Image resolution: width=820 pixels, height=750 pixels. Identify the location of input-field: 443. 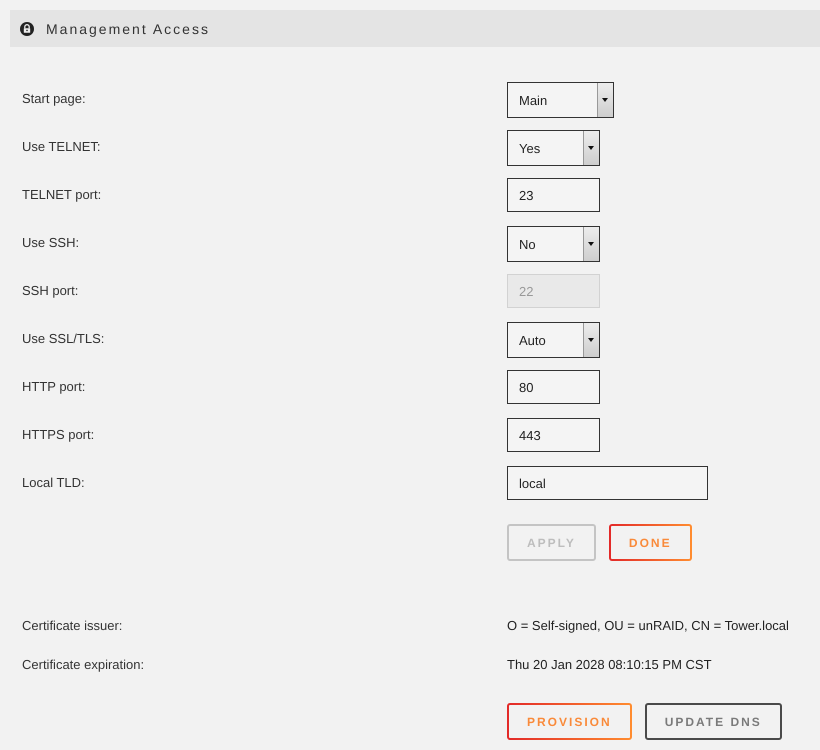
(553, 435).